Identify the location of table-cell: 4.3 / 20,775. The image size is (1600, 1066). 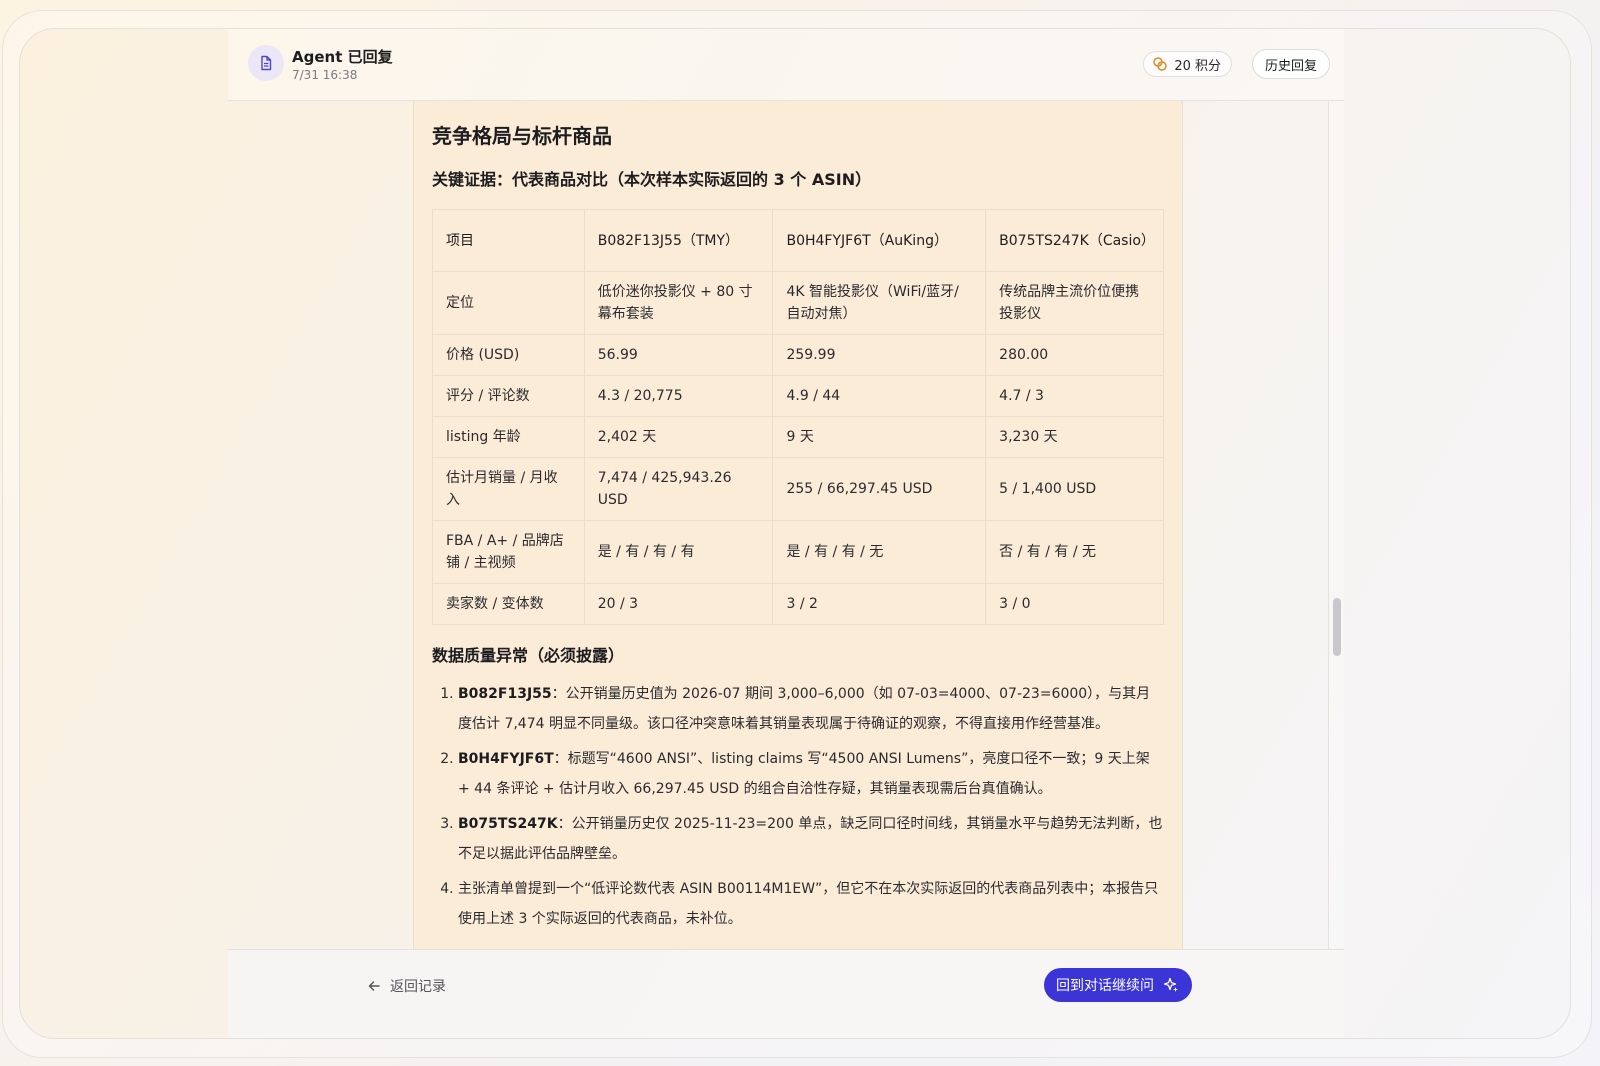
(678, 396).